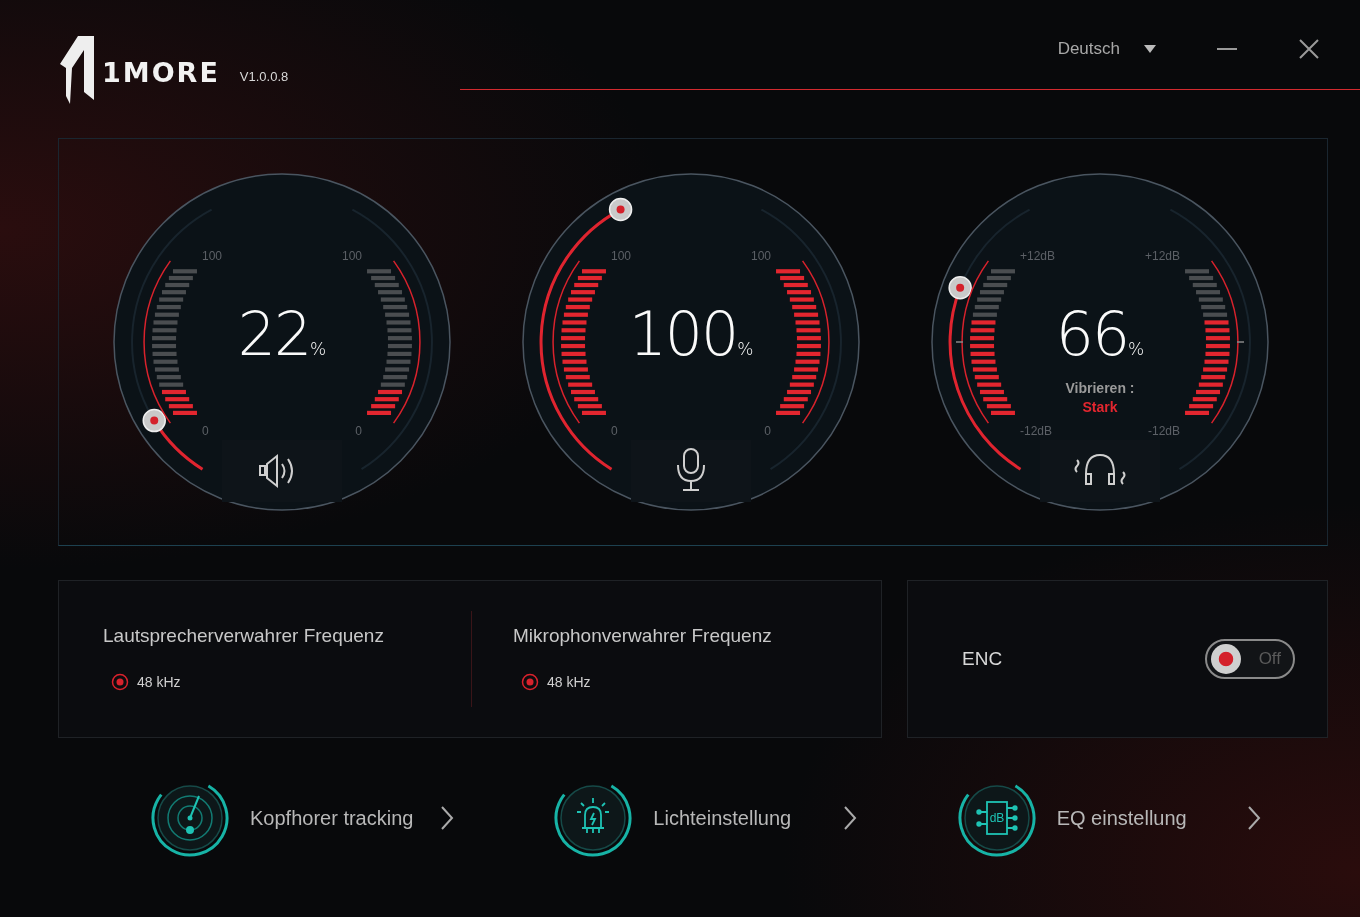 Image resolution: width=1360 pixels, height=917 pixels. Describe the element at coordinates (282, 334) in the screenshot. I see `value-readout: 22%` at that location.